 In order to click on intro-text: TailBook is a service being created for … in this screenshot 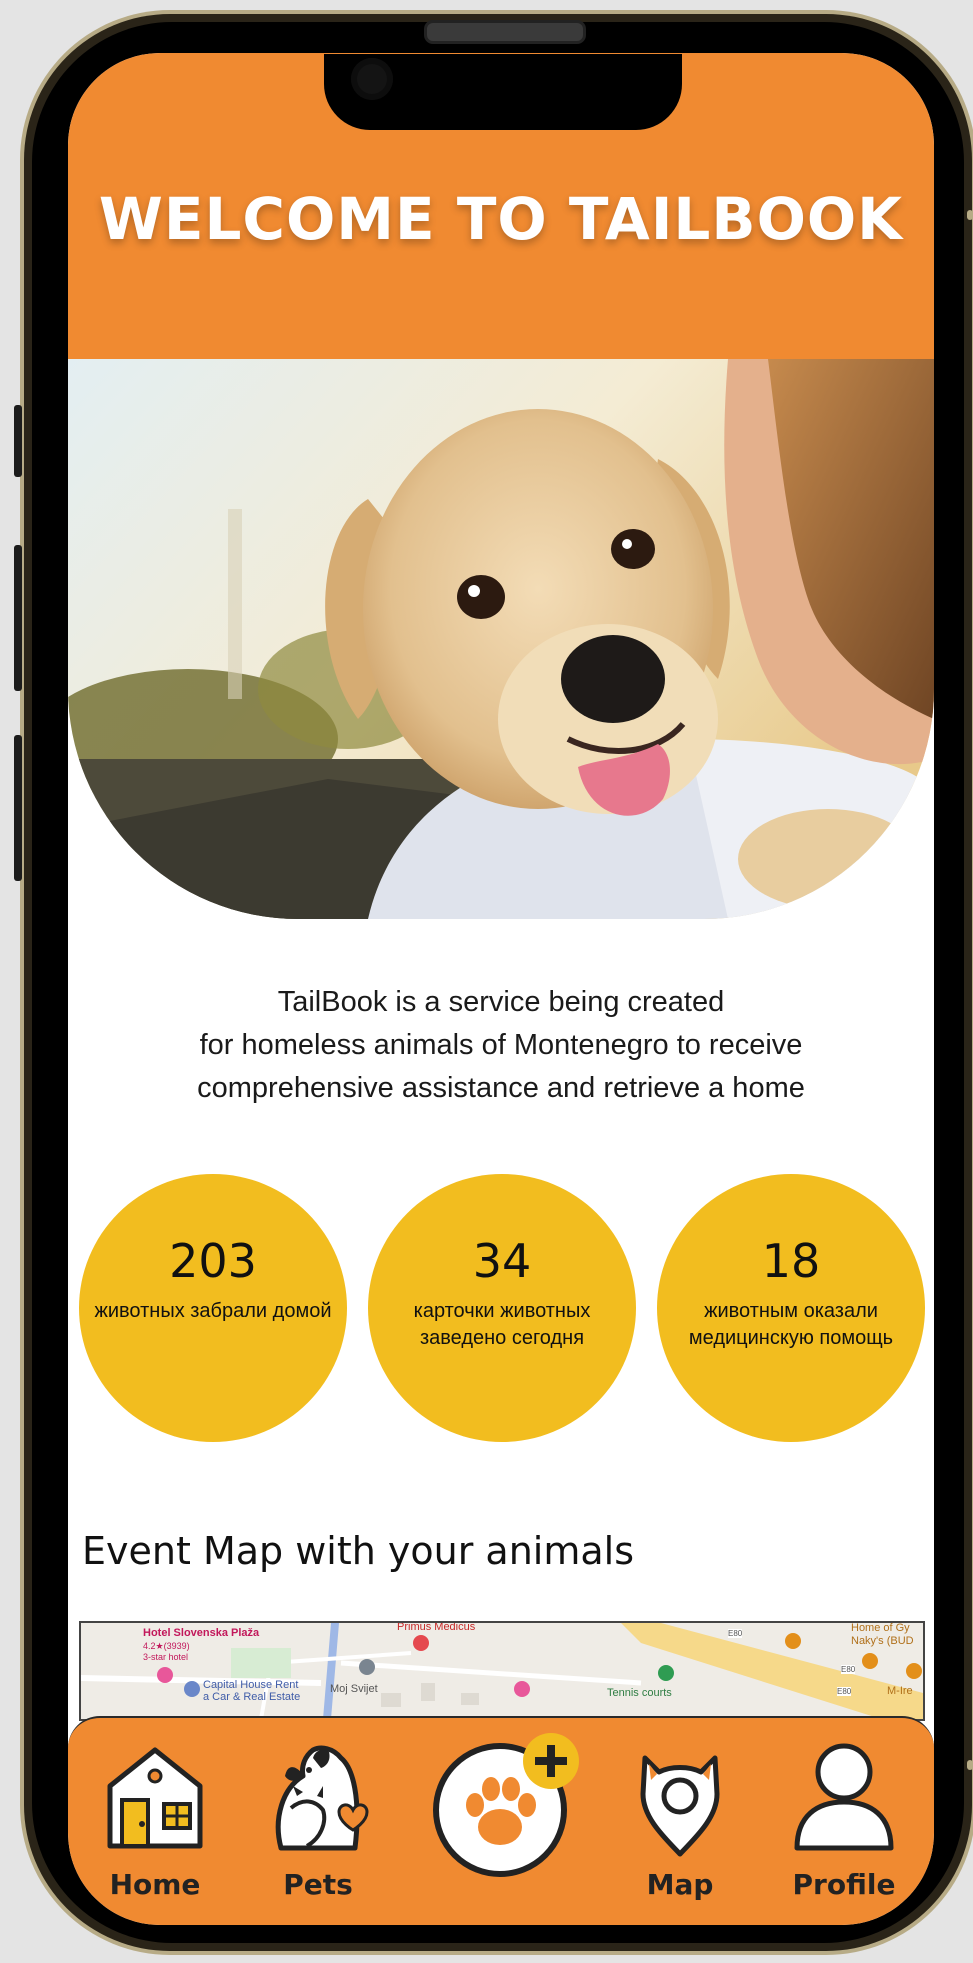, I will do `click(501, 1045)`.